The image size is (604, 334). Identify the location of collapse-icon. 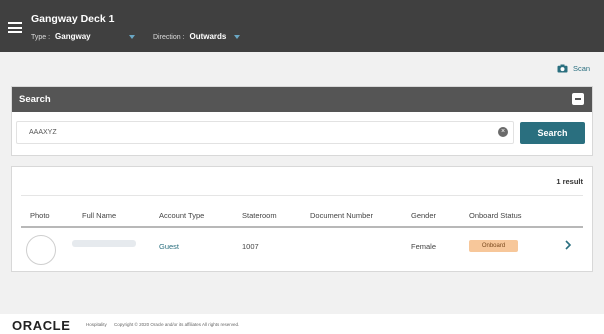
(578, 99).